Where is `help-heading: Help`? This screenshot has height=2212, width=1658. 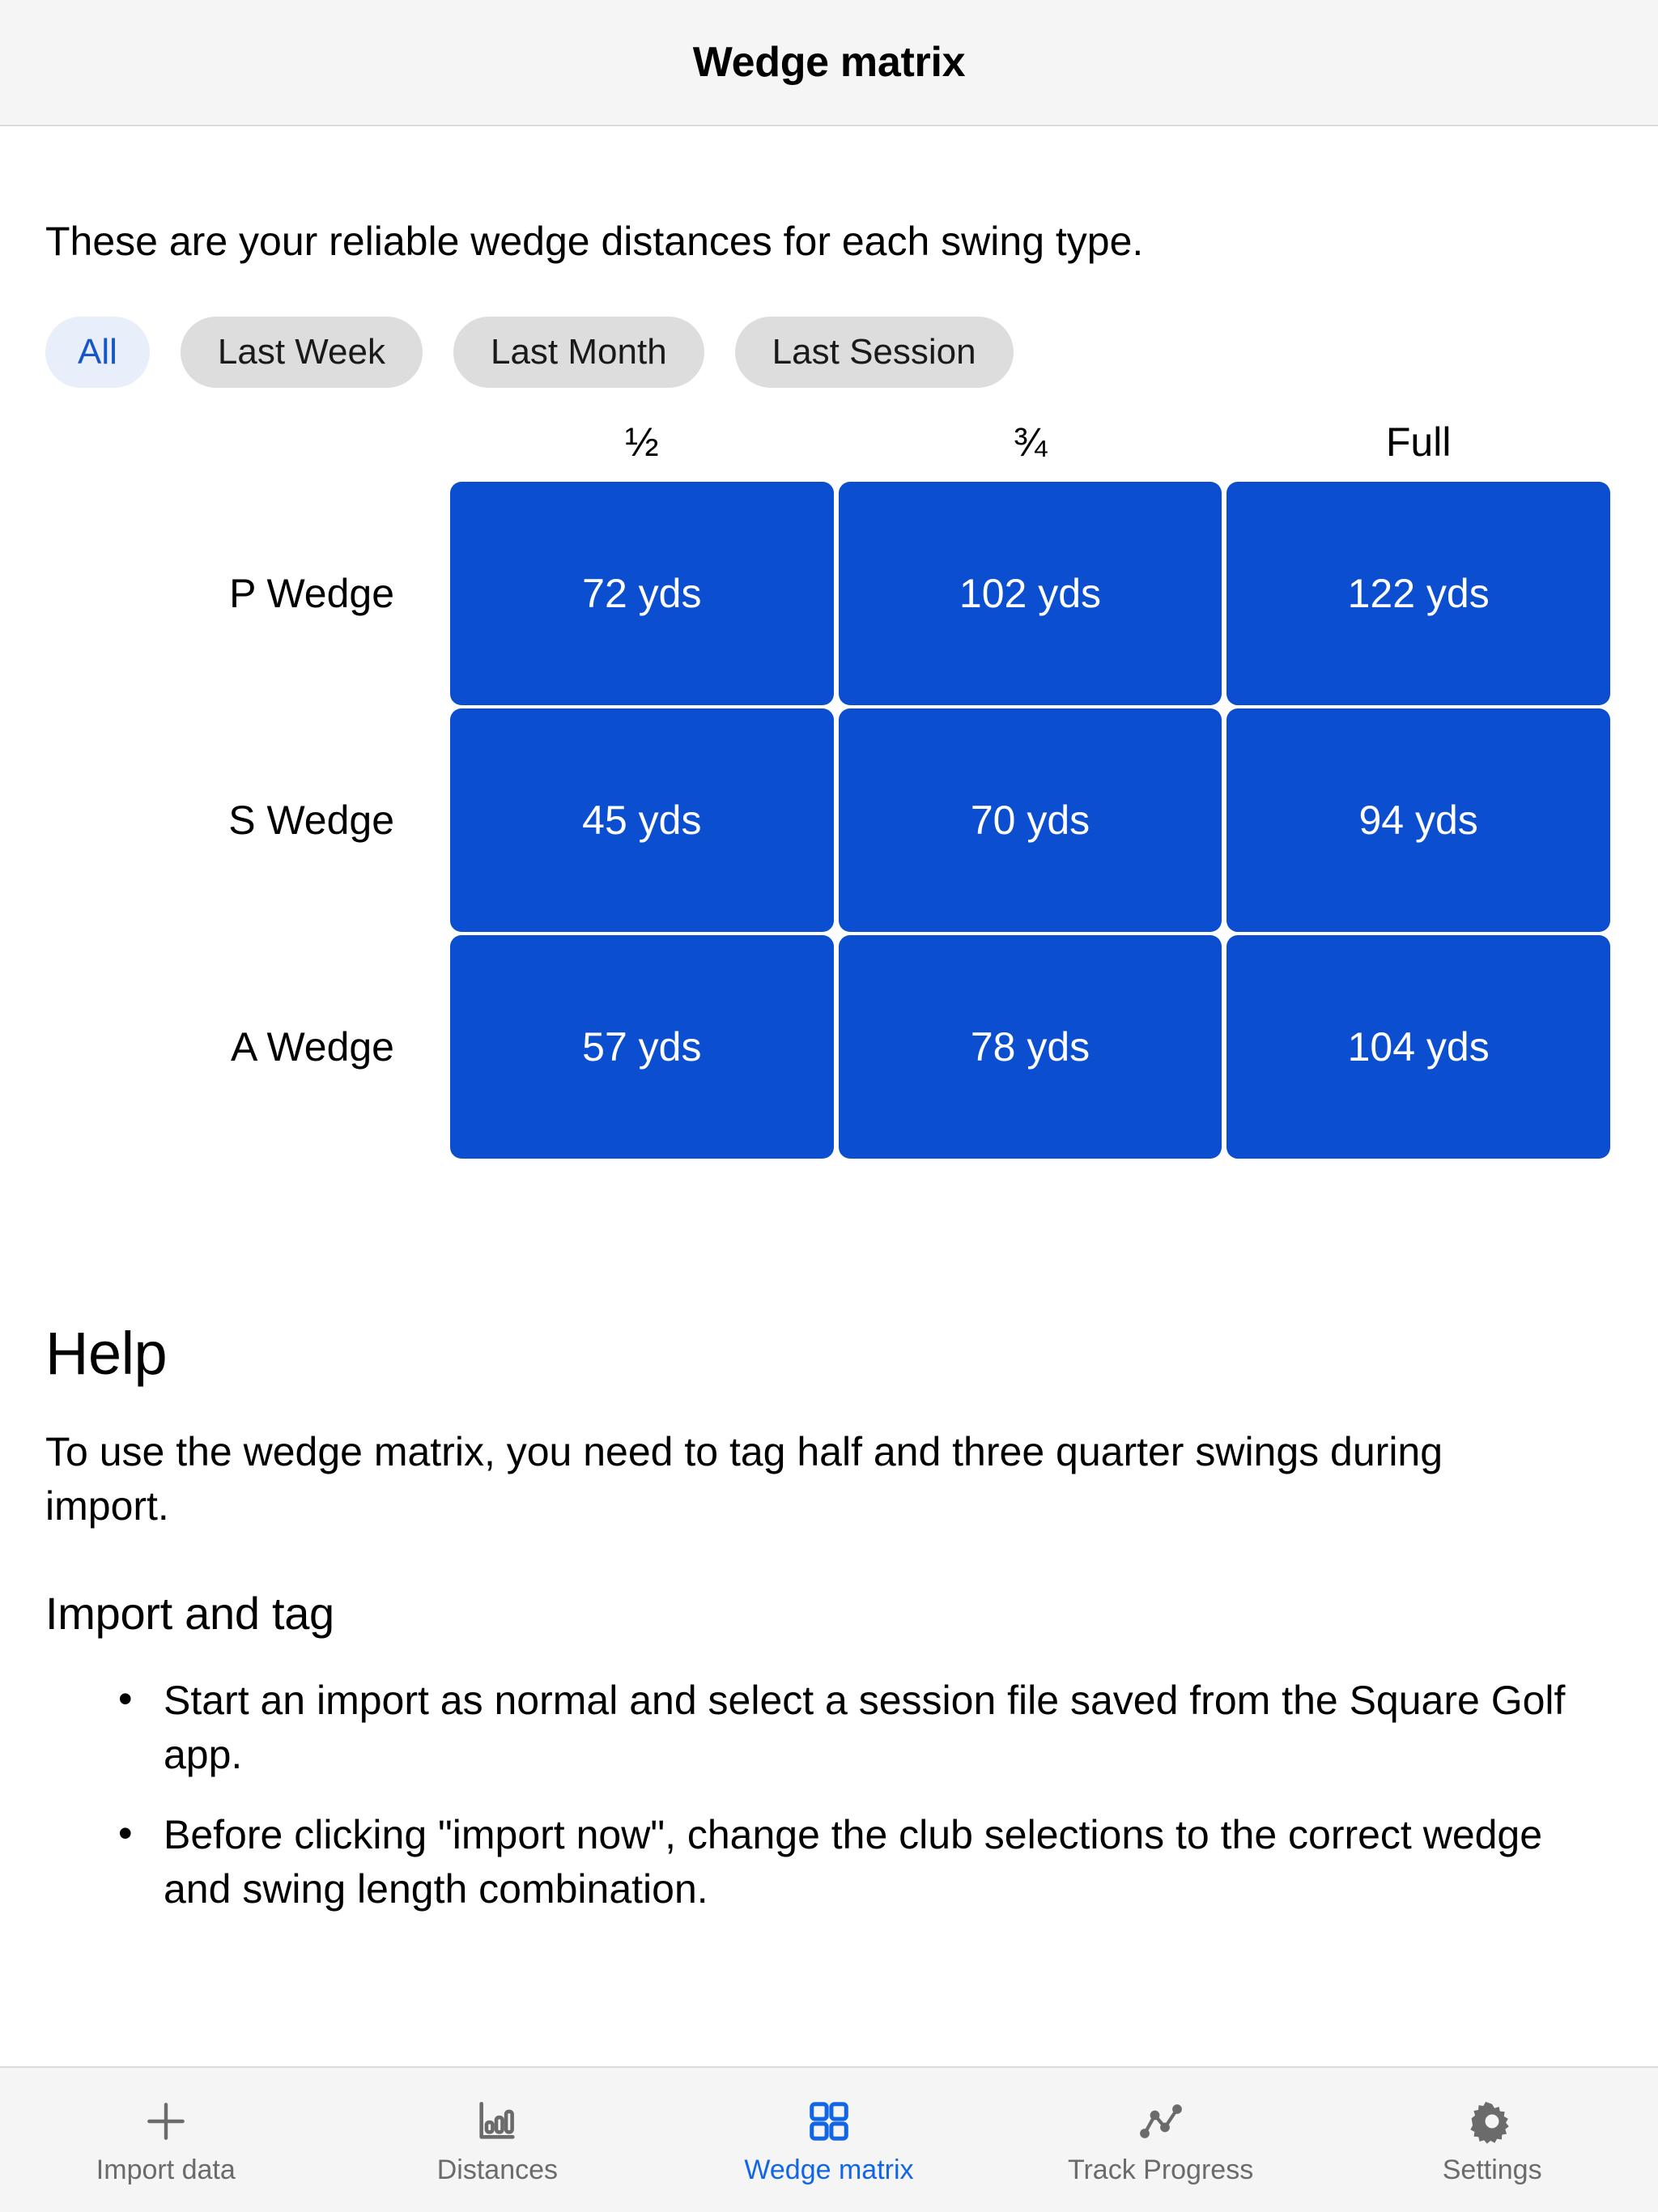
help-heading: Help is located at coordinates (106, 1354).